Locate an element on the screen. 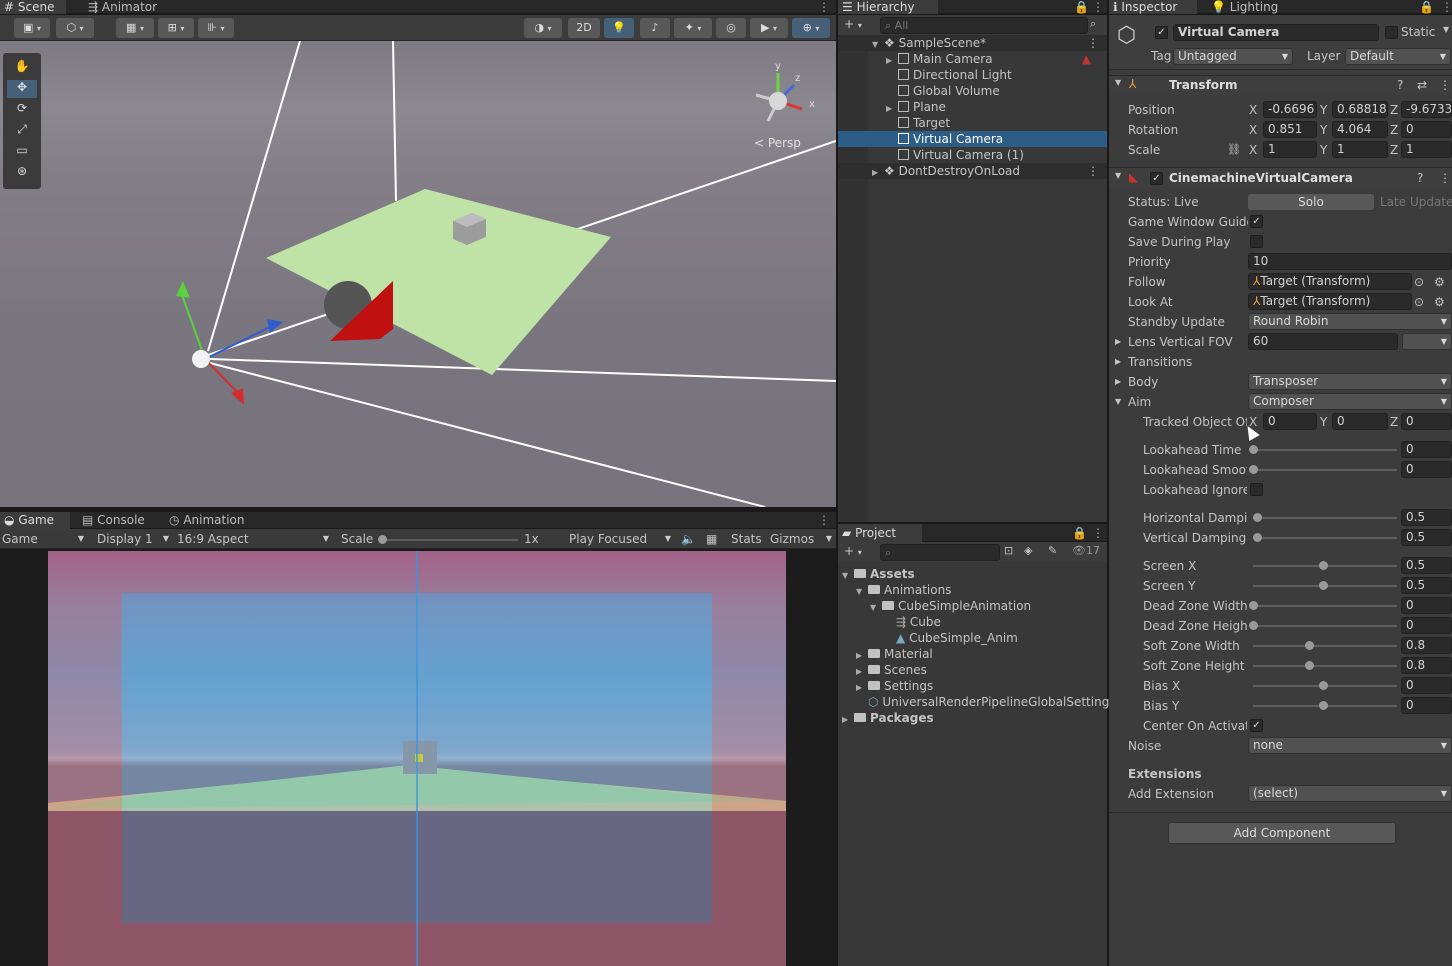  hidden-objects-icon: ◎ is located at coordinates (731, 28).